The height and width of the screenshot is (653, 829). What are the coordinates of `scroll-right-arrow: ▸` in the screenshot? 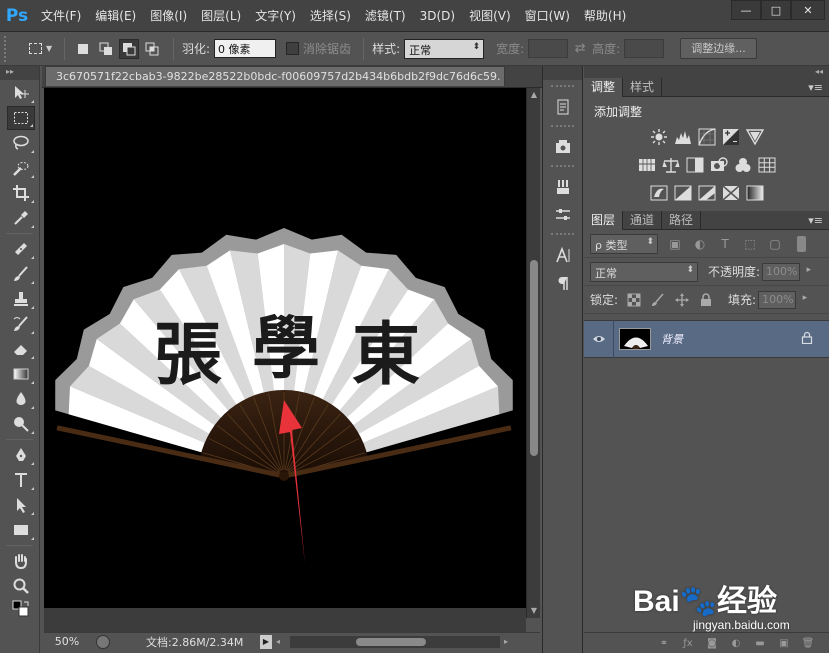 It's located at (506, 641).